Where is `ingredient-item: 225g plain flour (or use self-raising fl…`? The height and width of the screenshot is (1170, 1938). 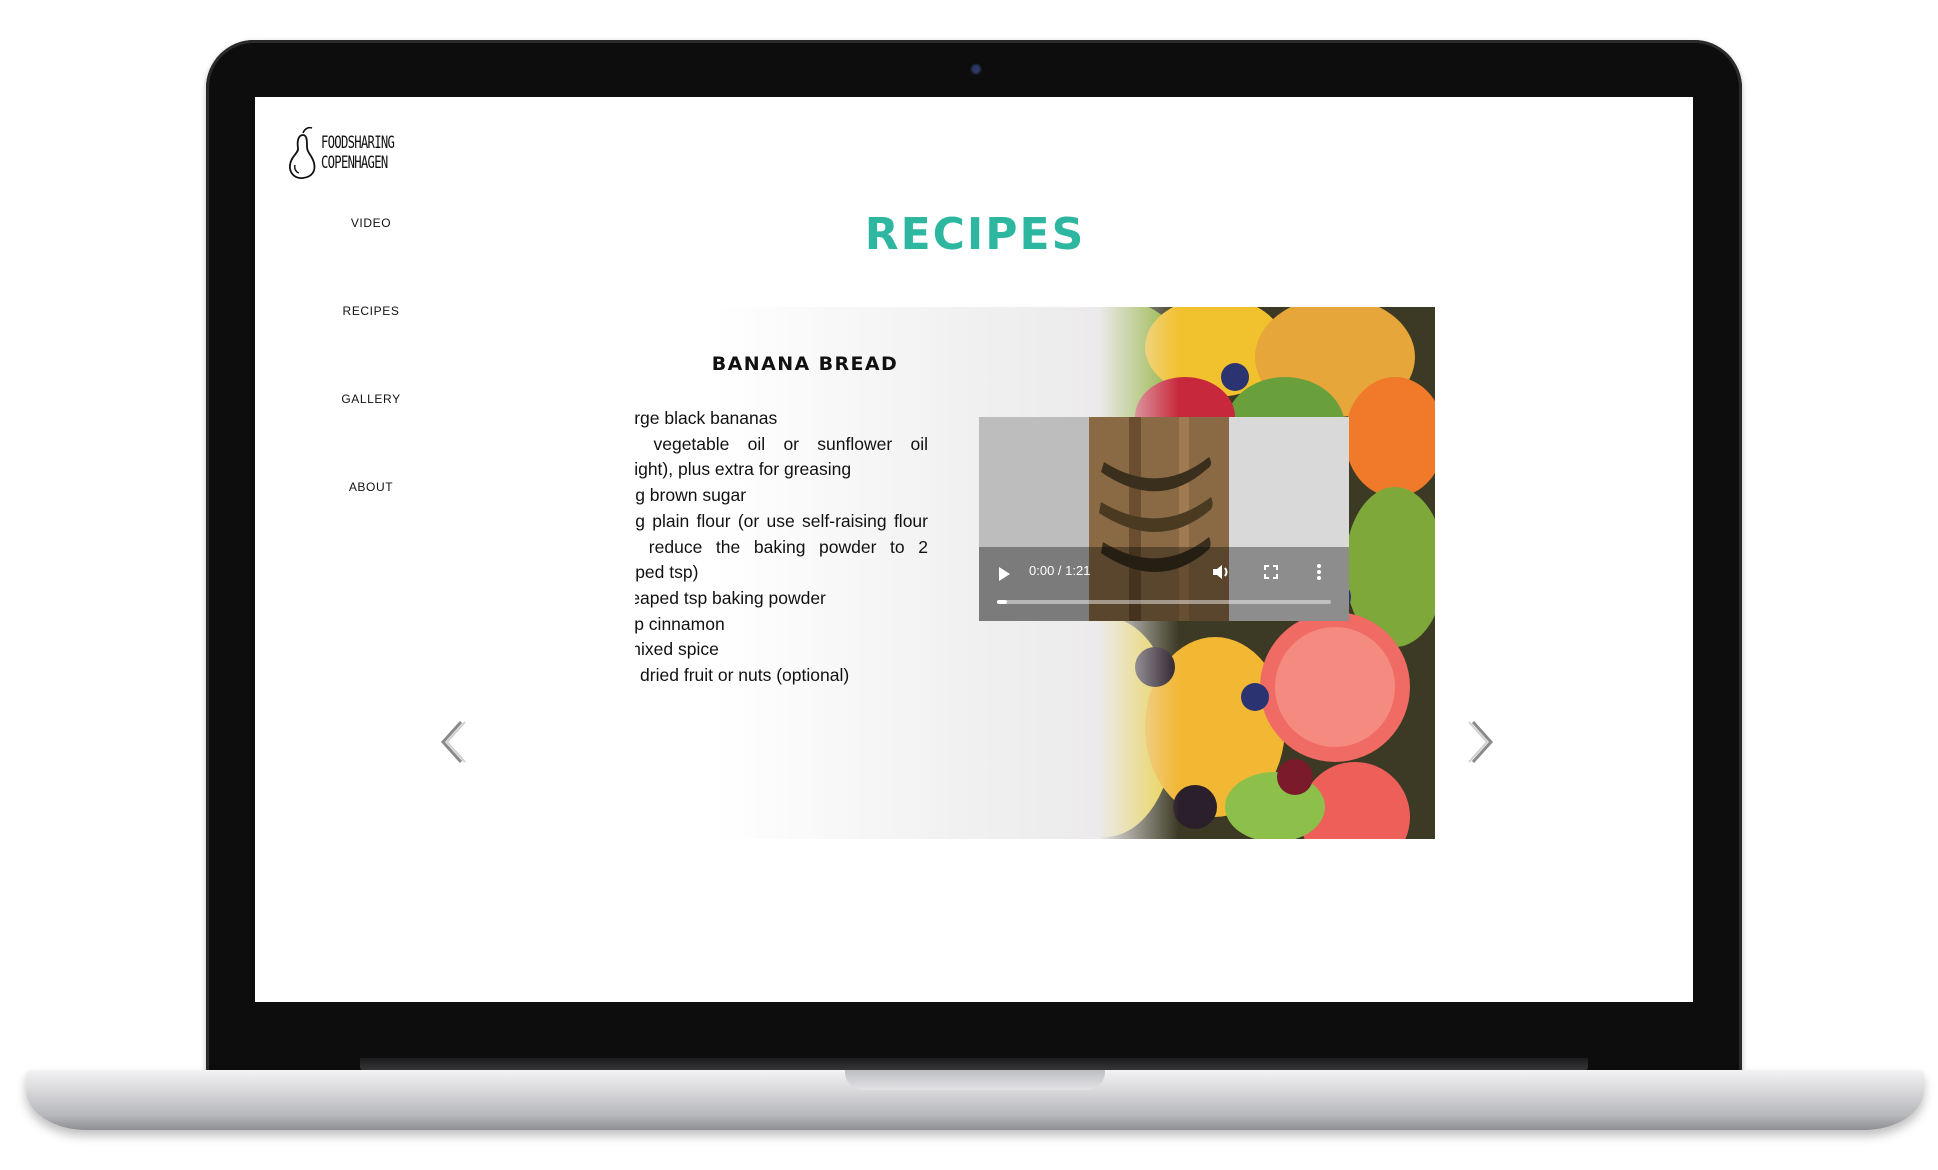 ingredient-item: 225g plain flour (or use self-raising fl… is located at coordinates (781, 546).